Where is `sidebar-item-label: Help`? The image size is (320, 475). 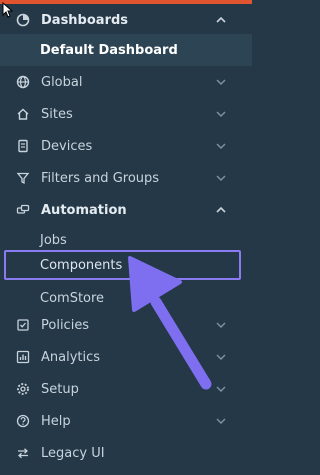 sidebar-item-label: Help is located at coordinates (56, 421).